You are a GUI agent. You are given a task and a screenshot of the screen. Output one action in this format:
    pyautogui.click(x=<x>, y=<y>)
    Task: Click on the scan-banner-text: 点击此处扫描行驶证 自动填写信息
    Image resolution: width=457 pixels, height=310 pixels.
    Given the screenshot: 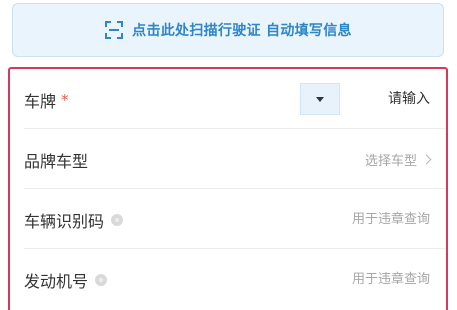 What is the action you would take?
    pyautogui.click(x=242, y=31)
    